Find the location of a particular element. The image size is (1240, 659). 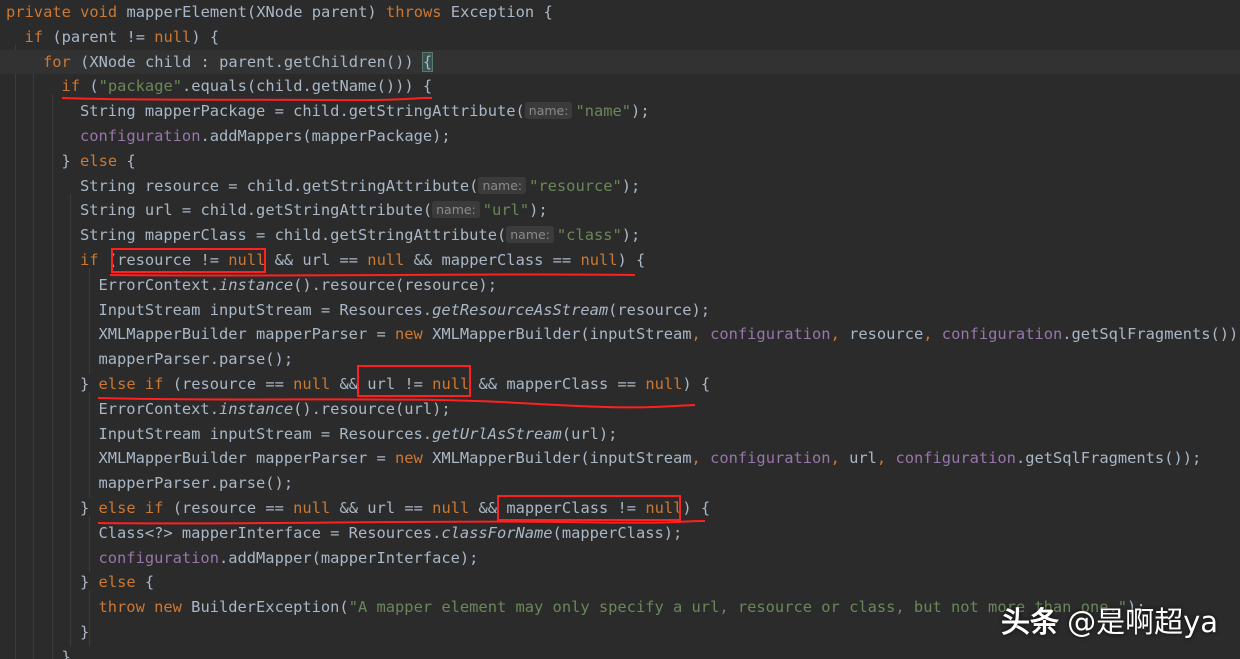

code-line: ErrorContext.instance().resource(url); is located at coordinates (620, 409).